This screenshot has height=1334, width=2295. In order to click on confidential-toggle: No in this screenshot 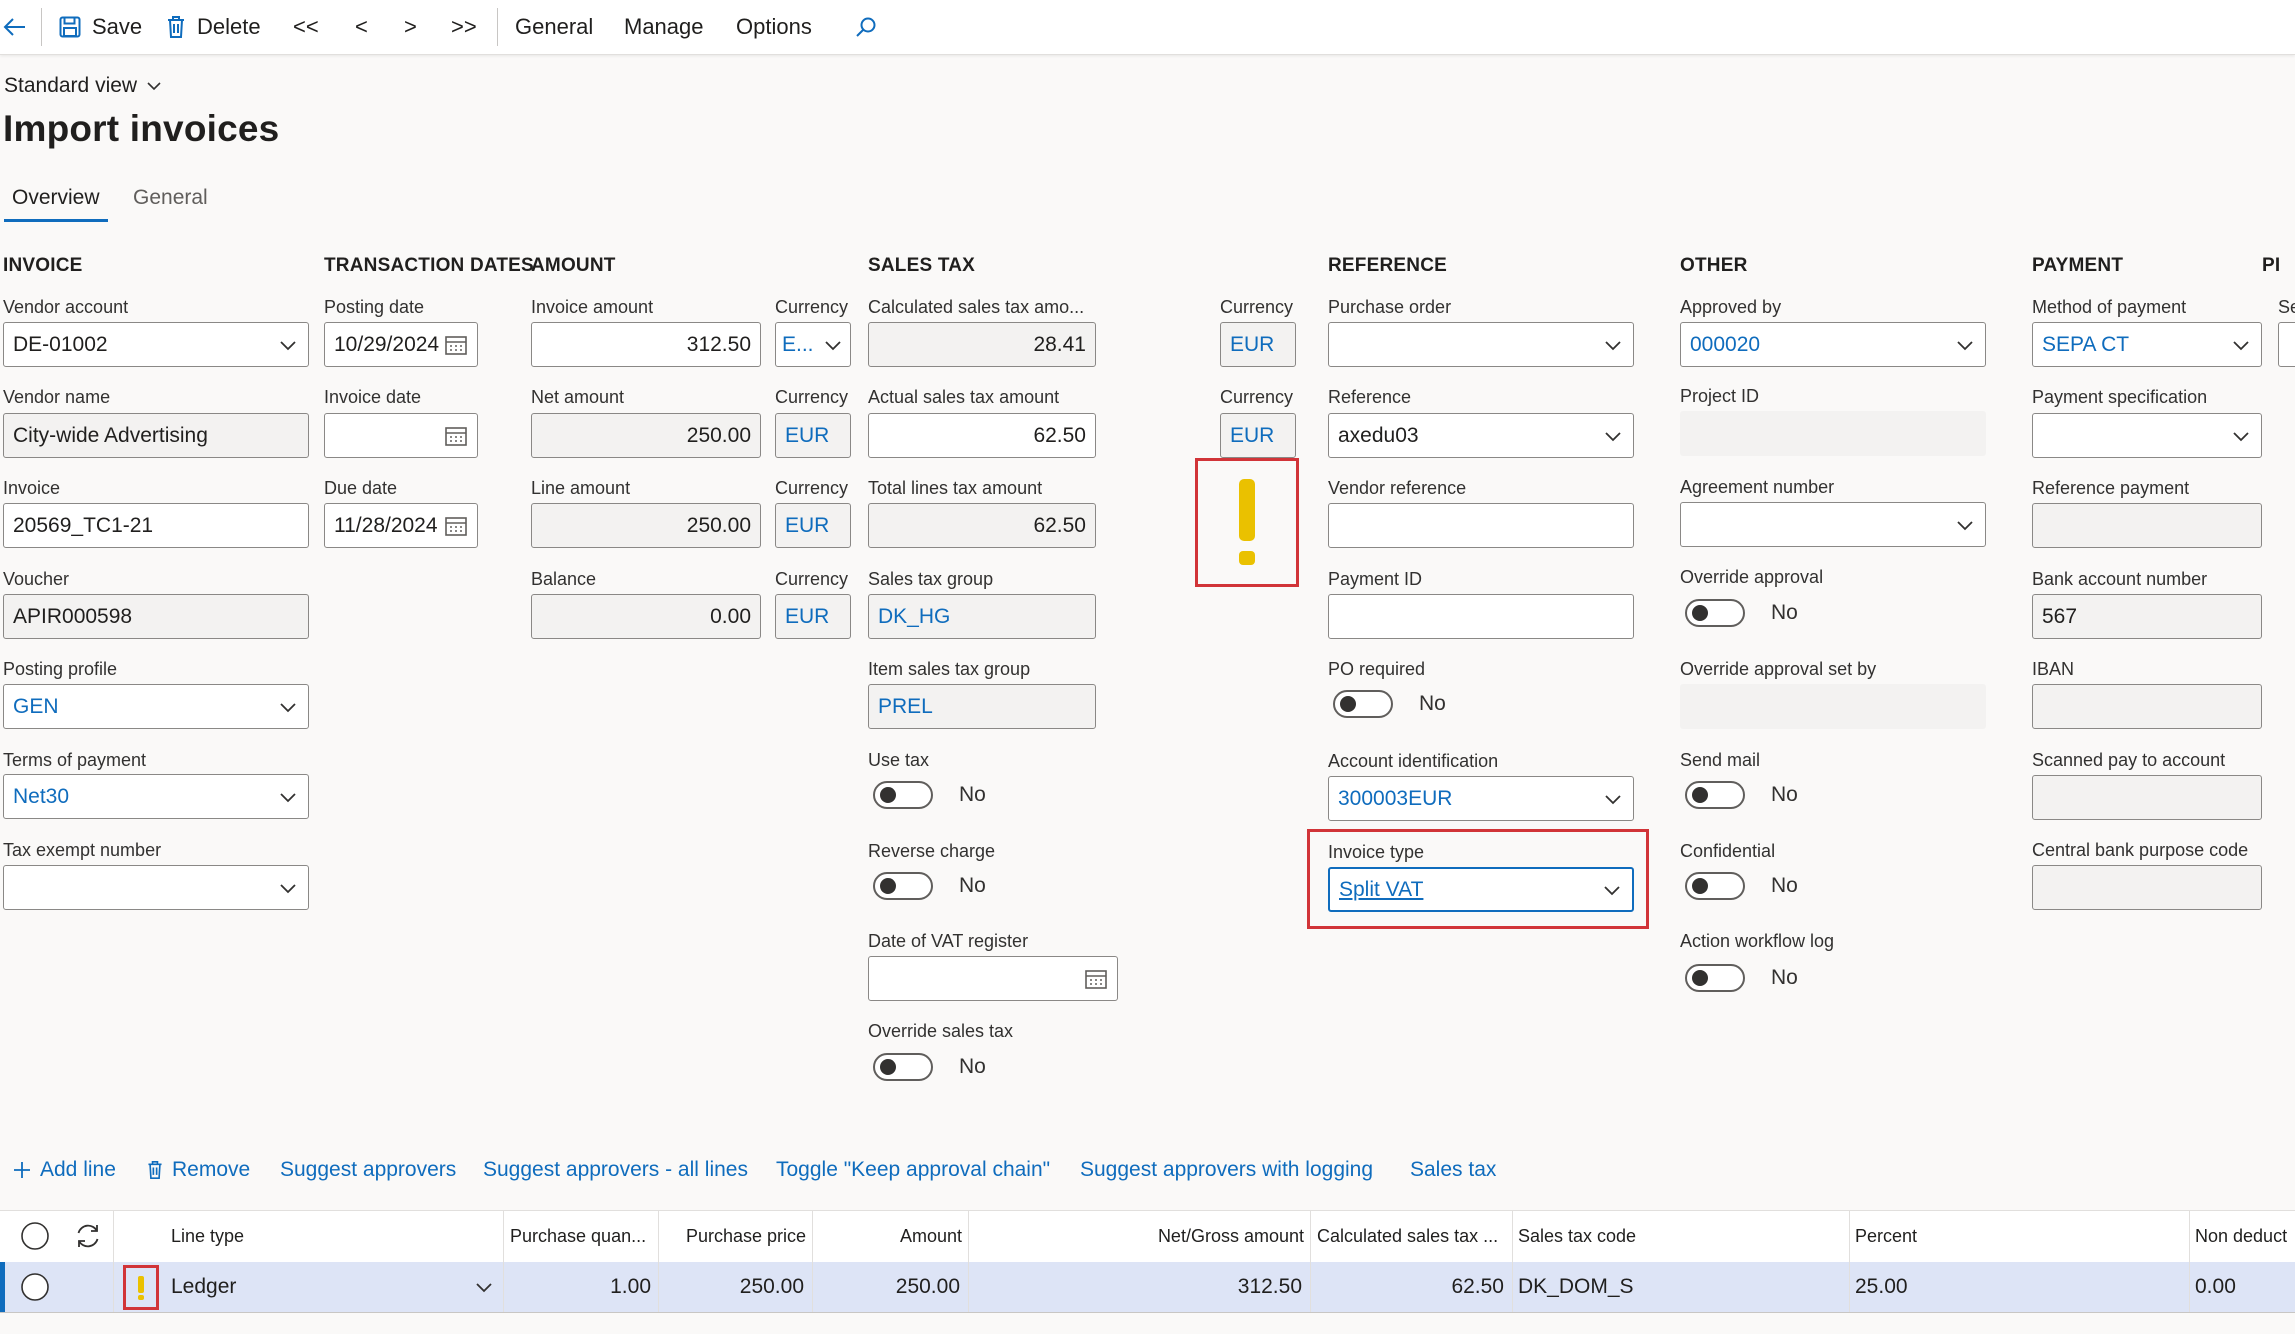, I will do `click(1741, 886)`.